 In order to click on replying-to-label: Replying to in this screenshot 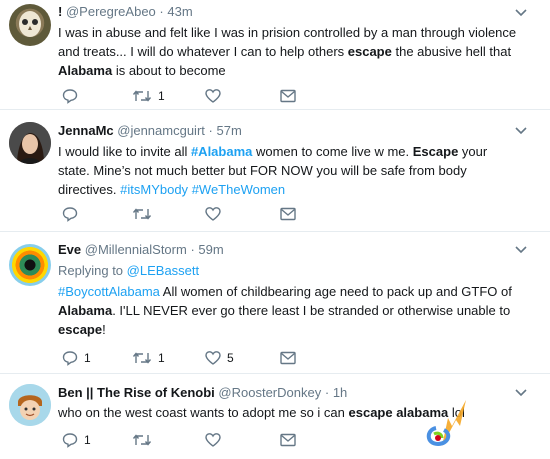, I will do `click(91, 270)`.